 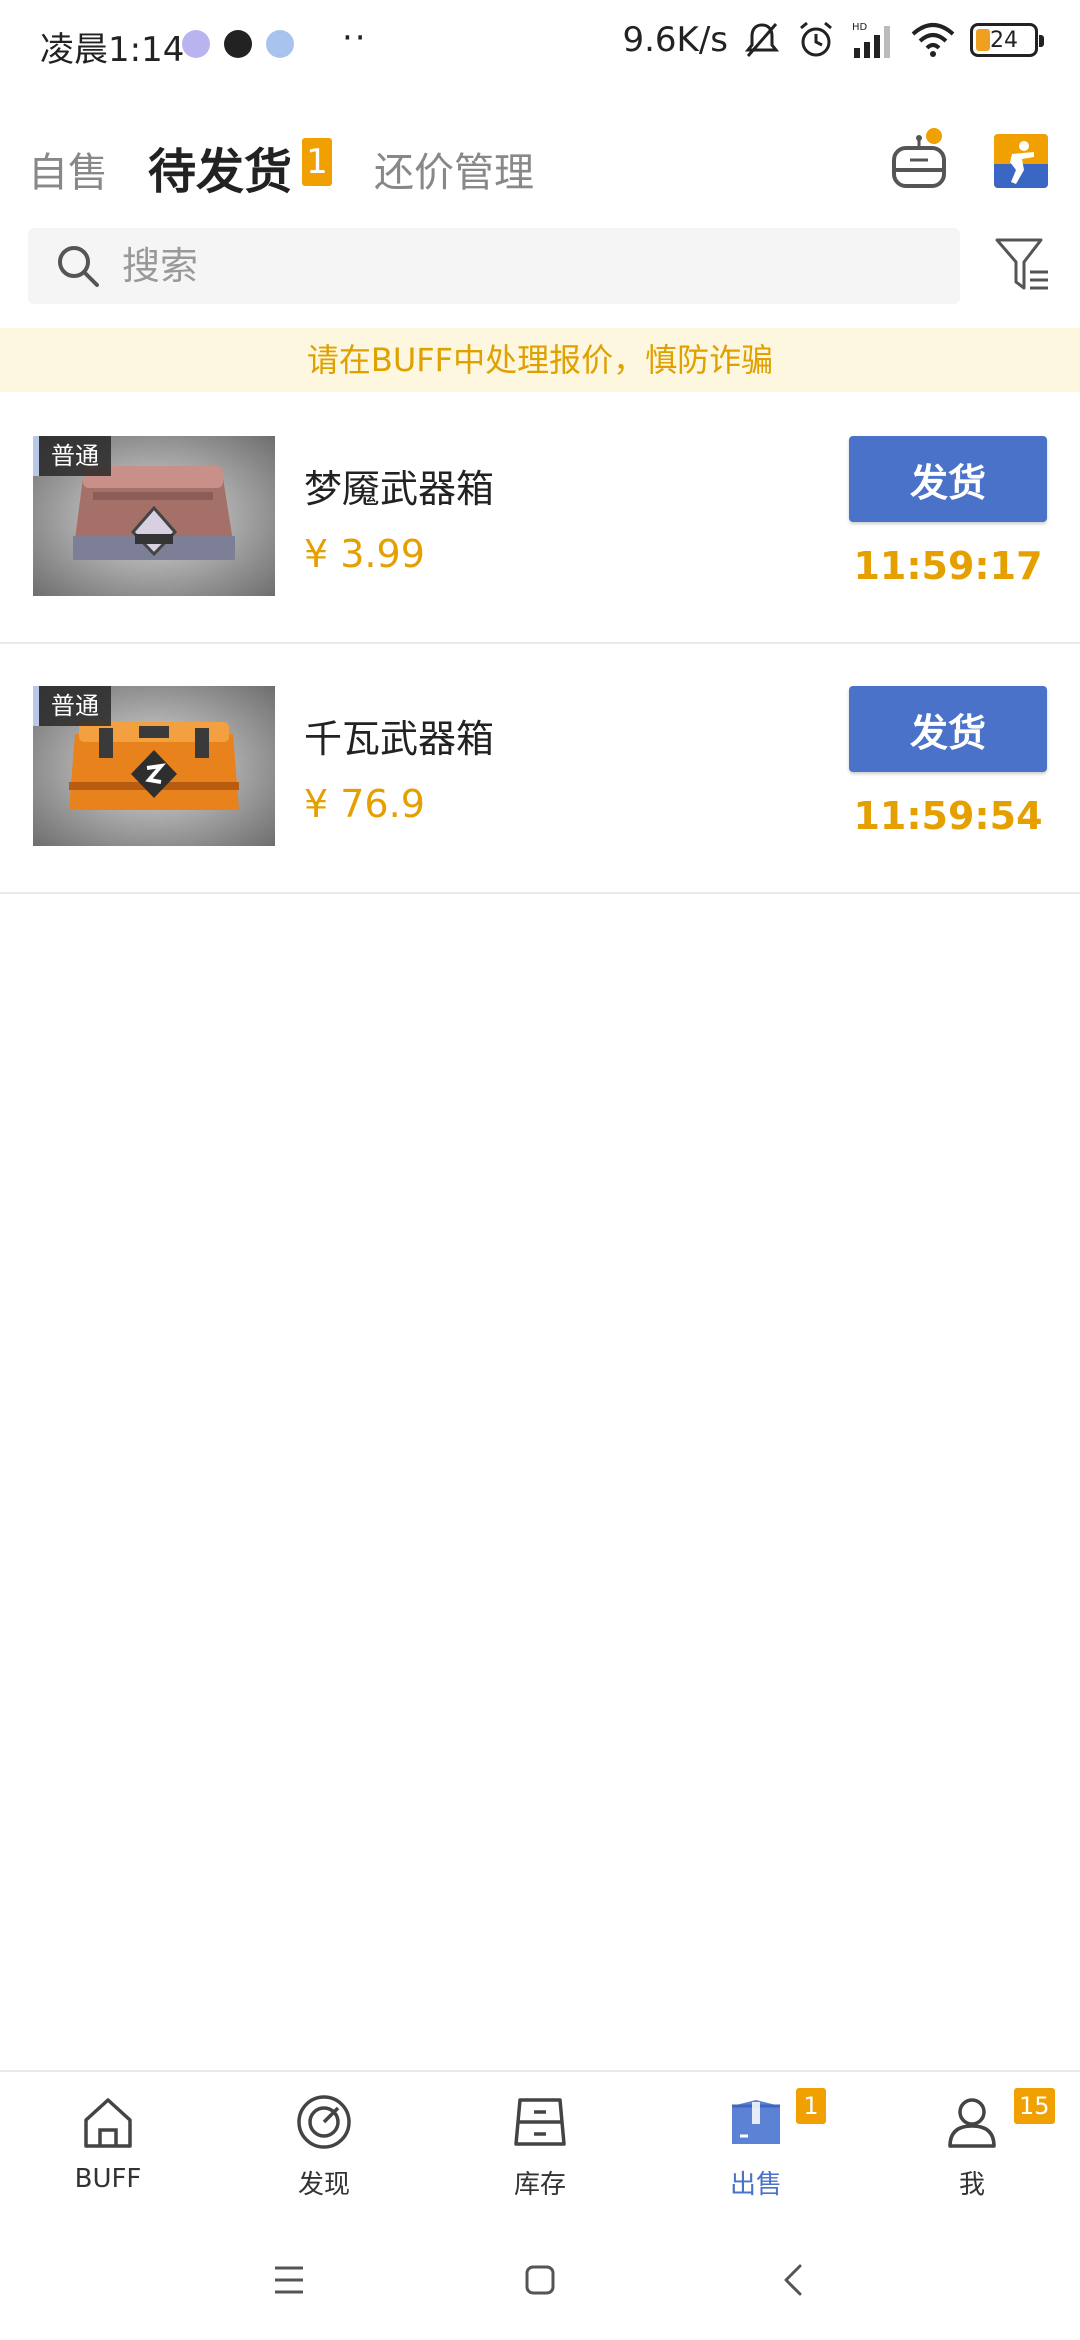 What do you see at coordinates (454, 169) in the screenshot?
I see `tab-bargain-management: 还价管理` at bounding box center [454, 169].